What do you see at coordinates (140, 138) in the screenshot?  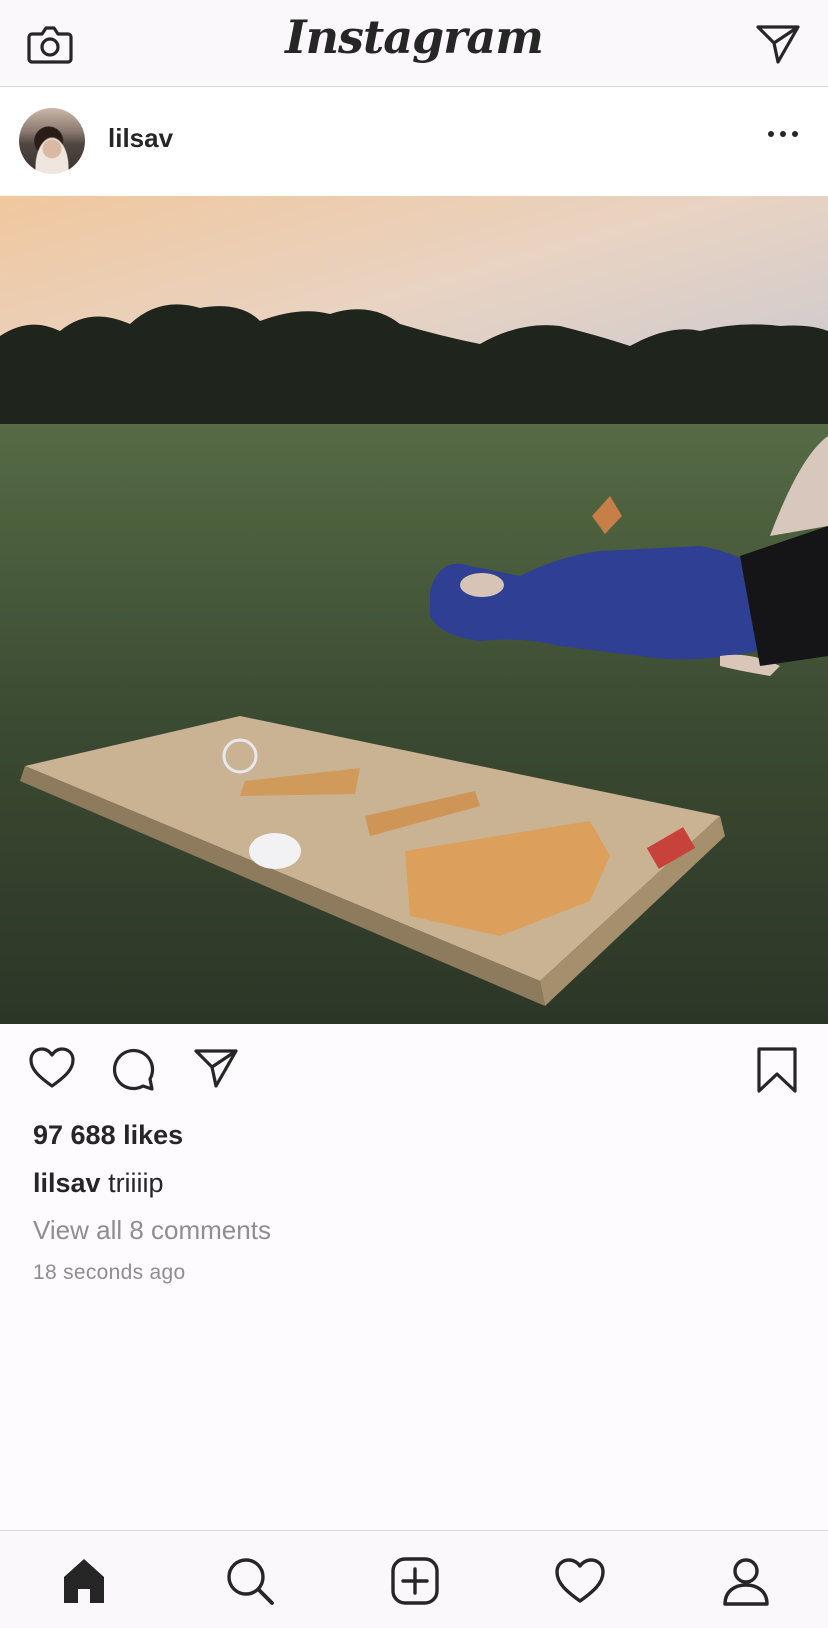 I see `post-username: lilsav` at bounding box center [140, 138].